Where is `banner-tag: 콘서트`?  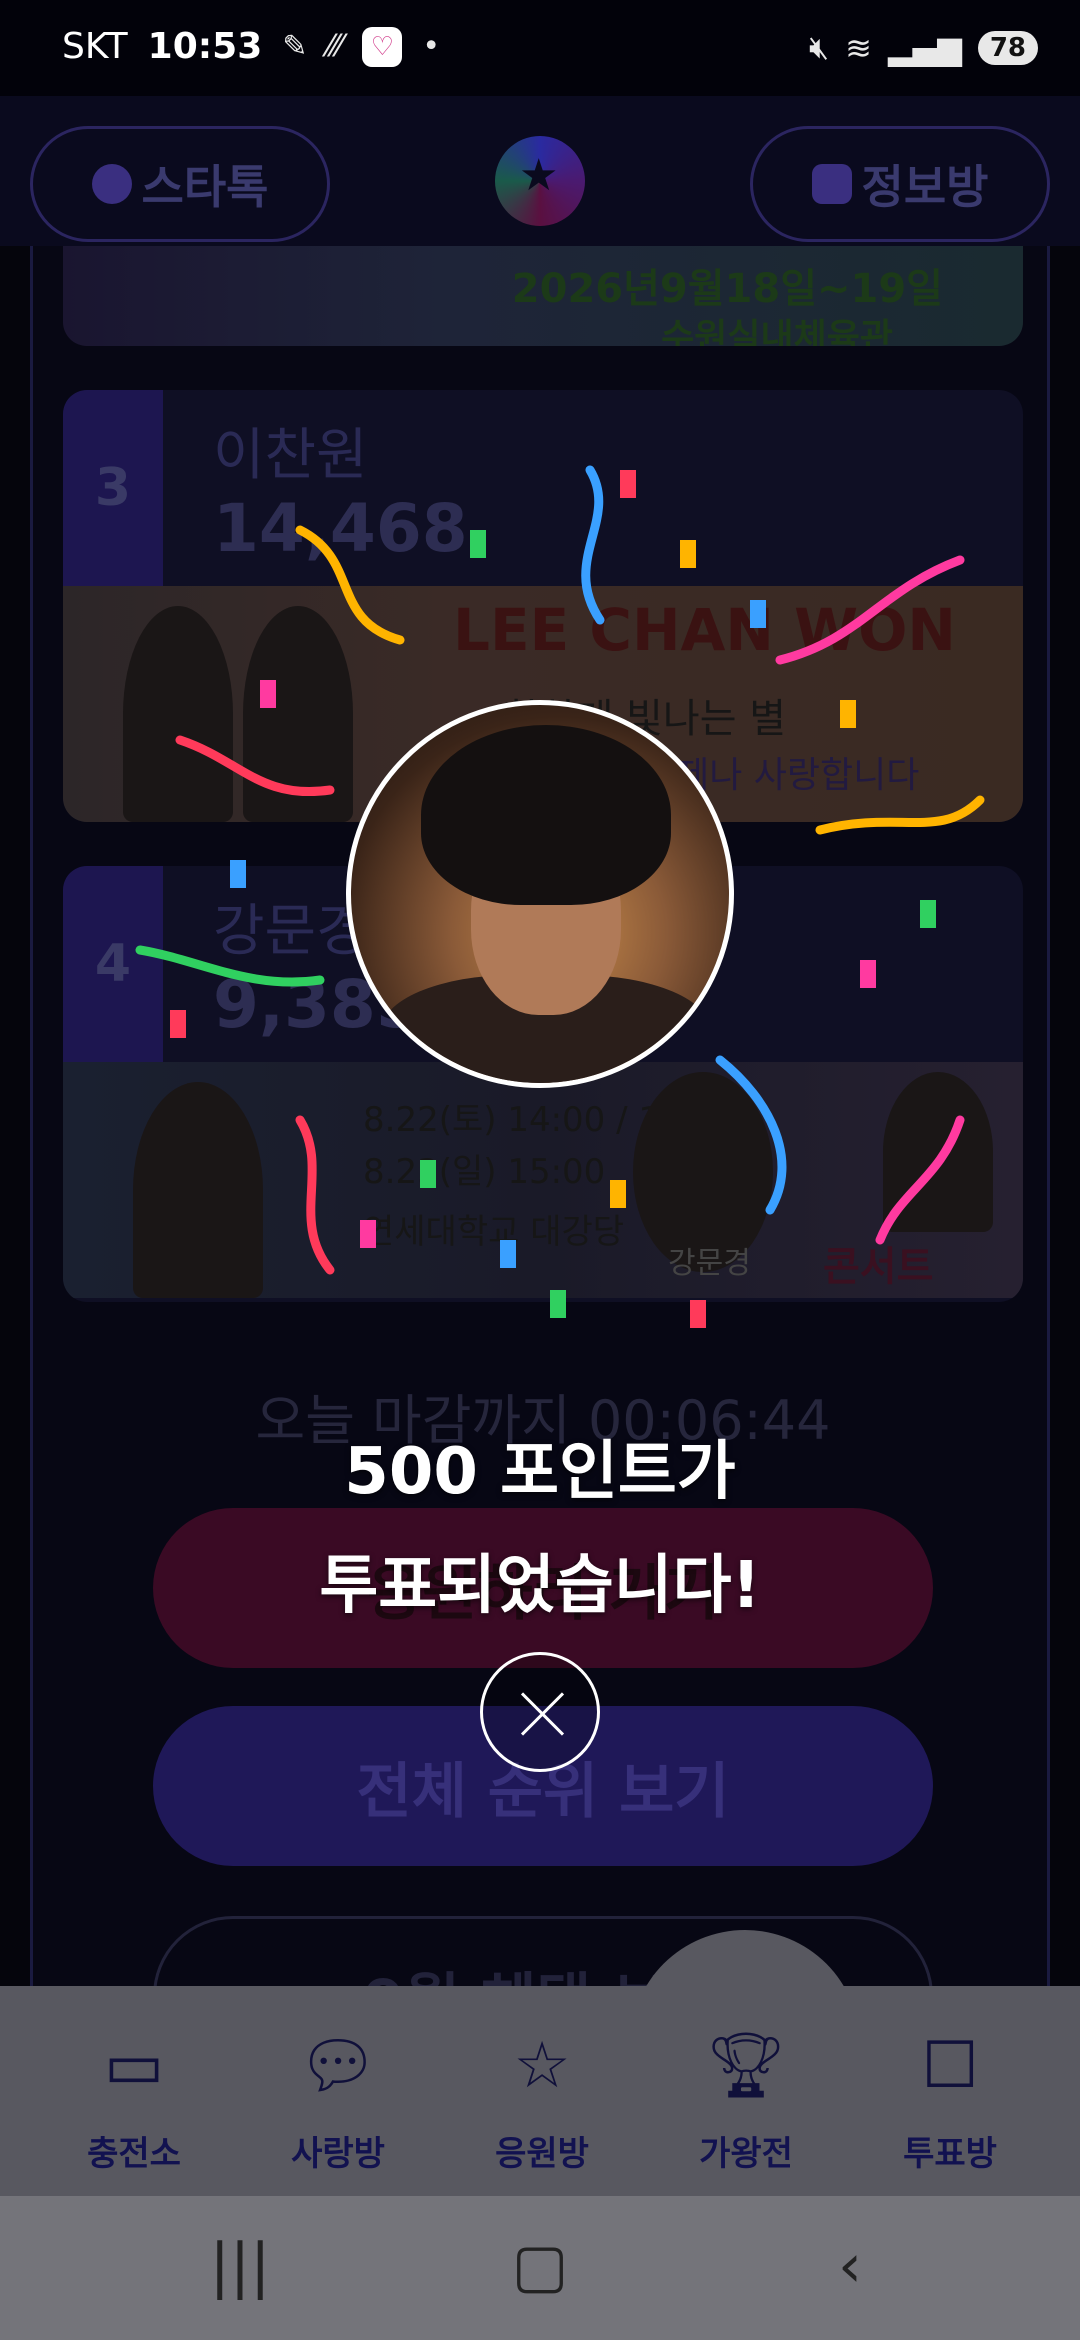
banner-tag: 콘서트 is located at coordinates (878, 1267).